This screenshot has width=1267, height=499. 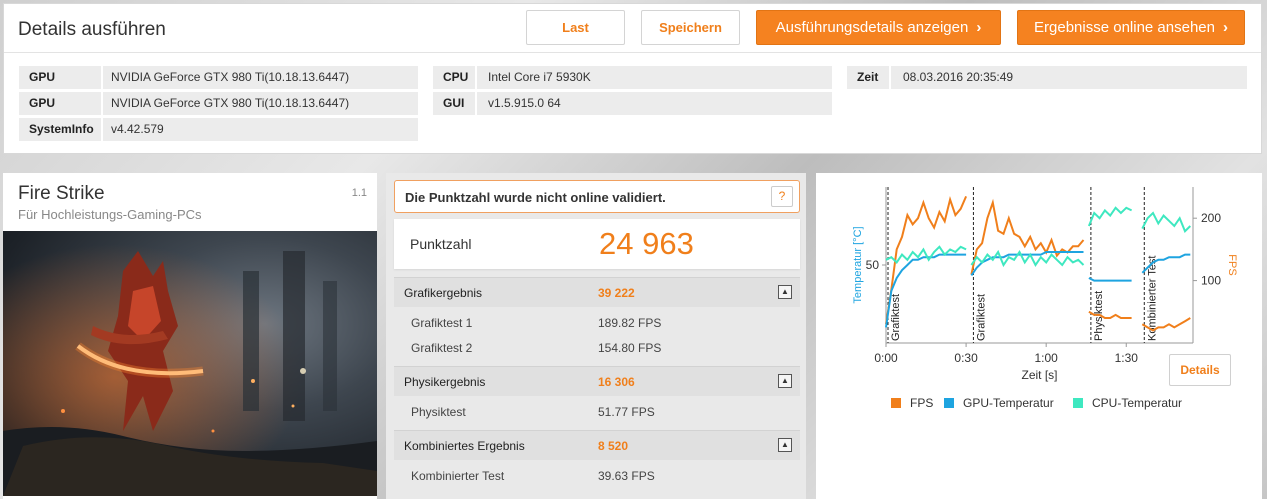 What do you see at coordinates (613, 446) in the screenshot?
I see `result-value: 8 520` at bounding box center [613, 446].